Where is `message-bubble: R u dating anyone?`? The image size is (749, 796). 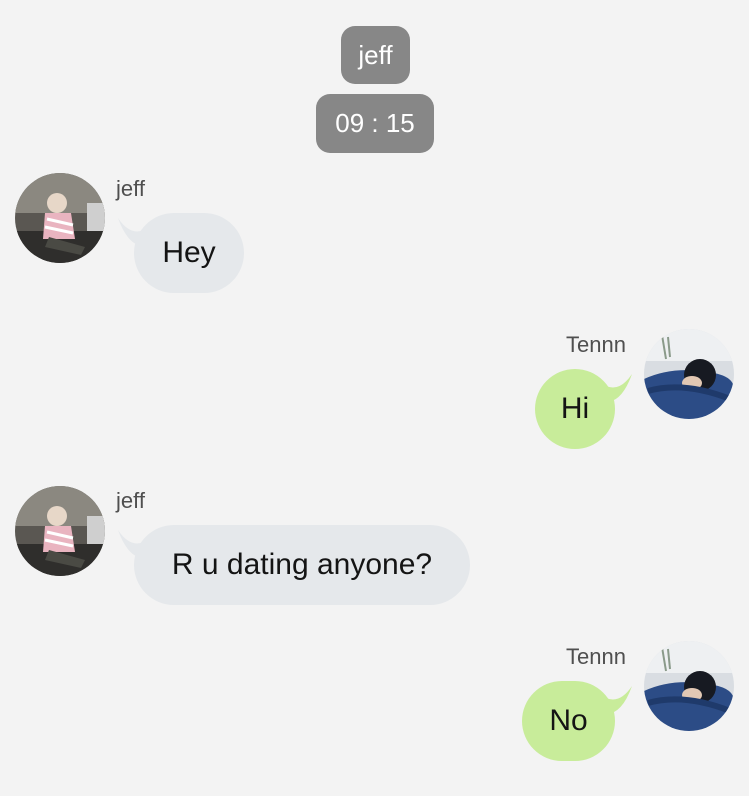
message-bubble: R u dating anyone? is located at coordinates (302, 565).